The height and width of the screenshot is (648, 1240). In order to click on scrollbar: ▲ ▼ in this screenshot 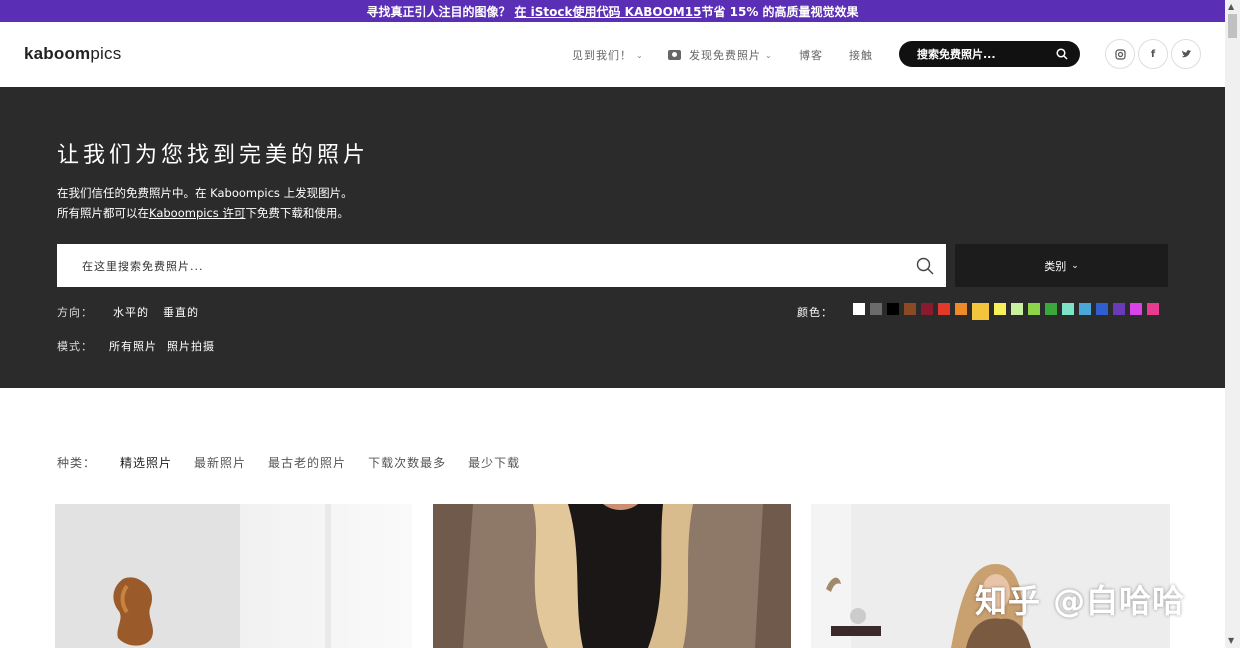, I will do `click(1232, 324)`.